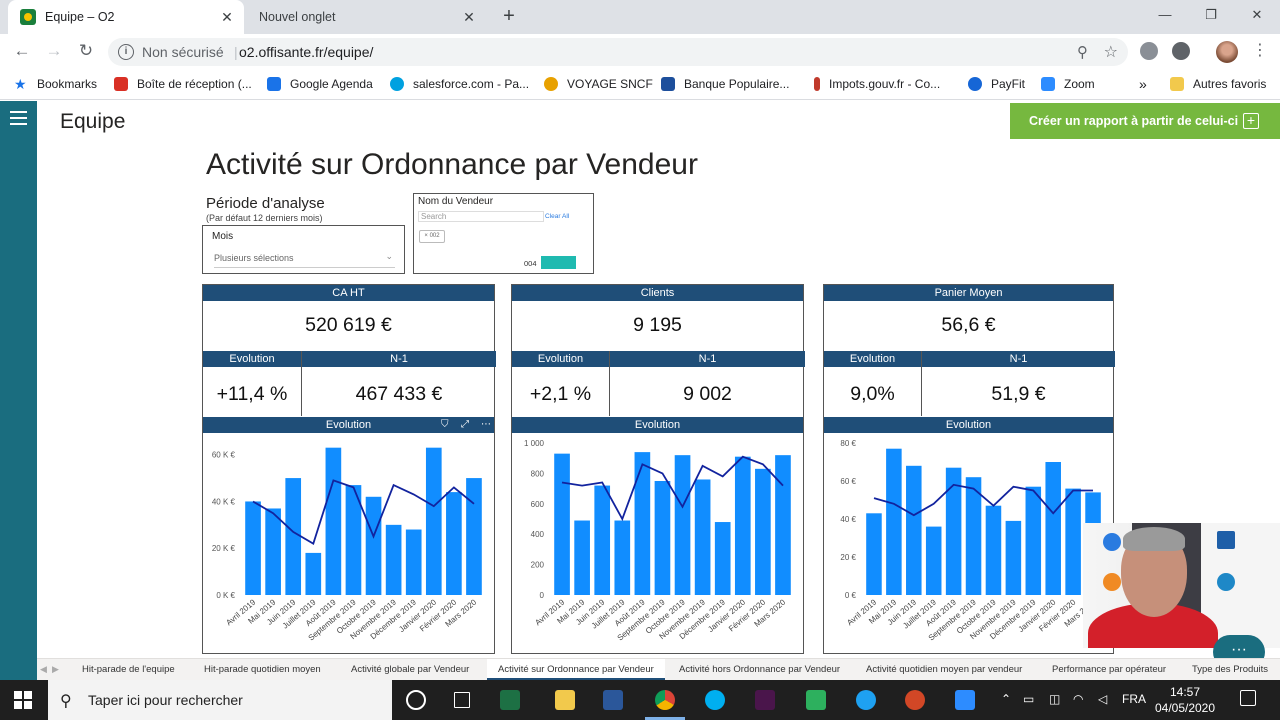 The image size is (1280, 720). Describe the element at coordinates (224, 548) in the screenshot. I see `y-tick-label: 20 K €` at that location.